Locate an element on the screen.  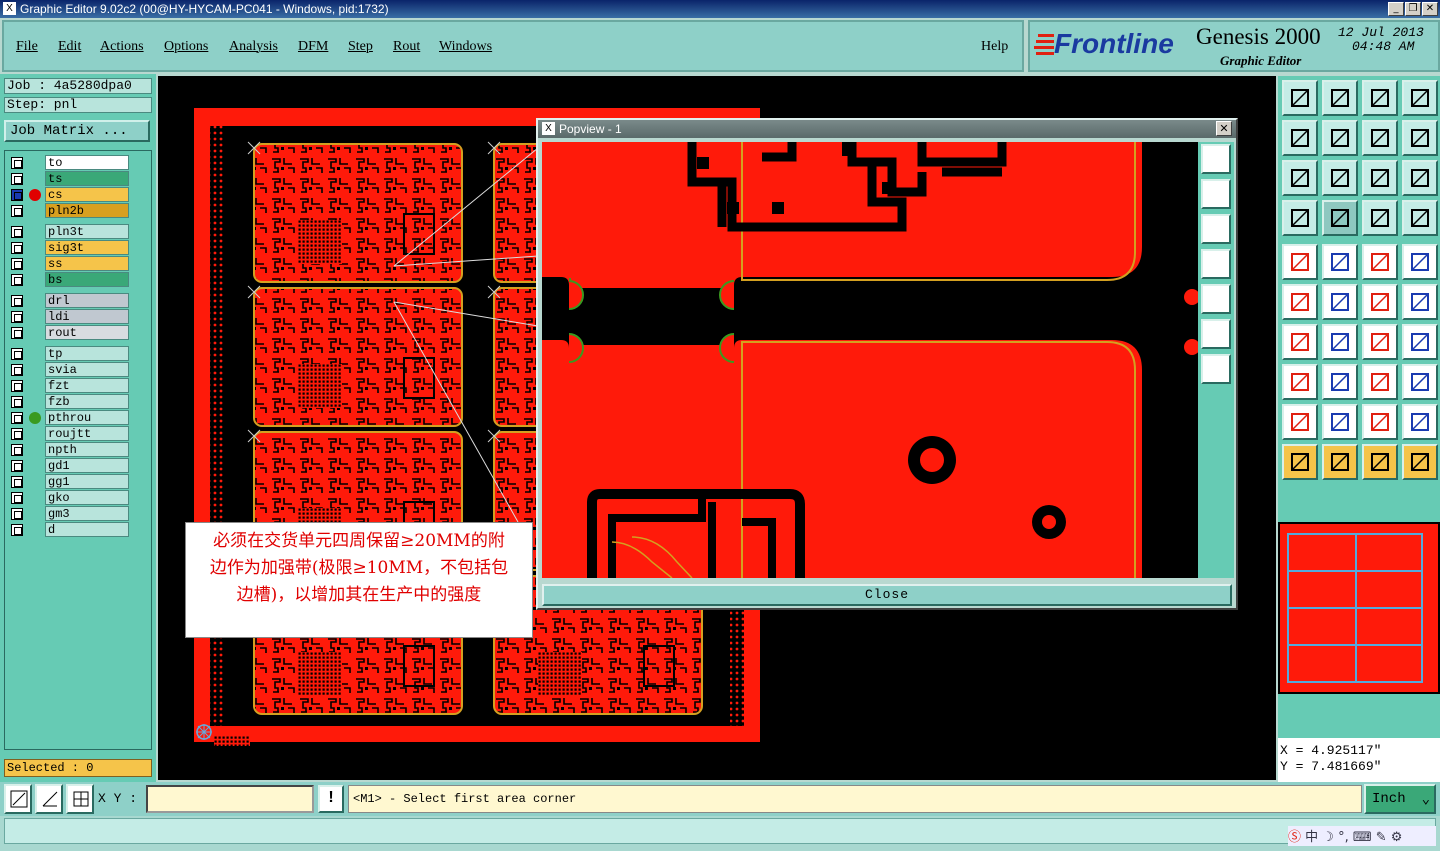
layer-row-gg1: gg1 is located at coordinates (69, 481).